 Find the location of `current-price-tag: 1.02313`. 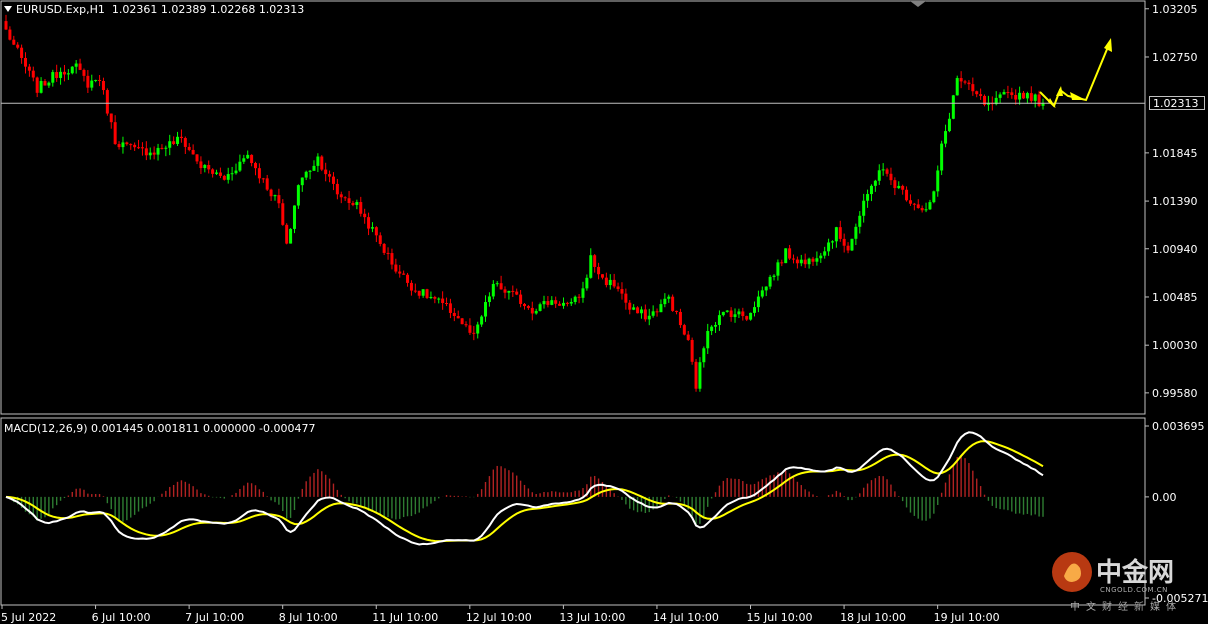

current-price-tag: 1.02313 is located at coordinates (1177, 103).